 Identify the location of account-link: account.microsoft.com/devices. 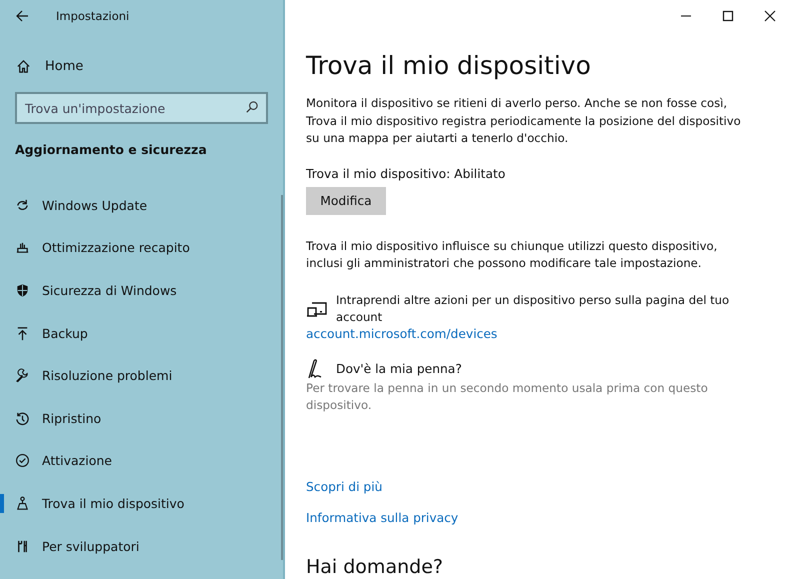
(402, 333).